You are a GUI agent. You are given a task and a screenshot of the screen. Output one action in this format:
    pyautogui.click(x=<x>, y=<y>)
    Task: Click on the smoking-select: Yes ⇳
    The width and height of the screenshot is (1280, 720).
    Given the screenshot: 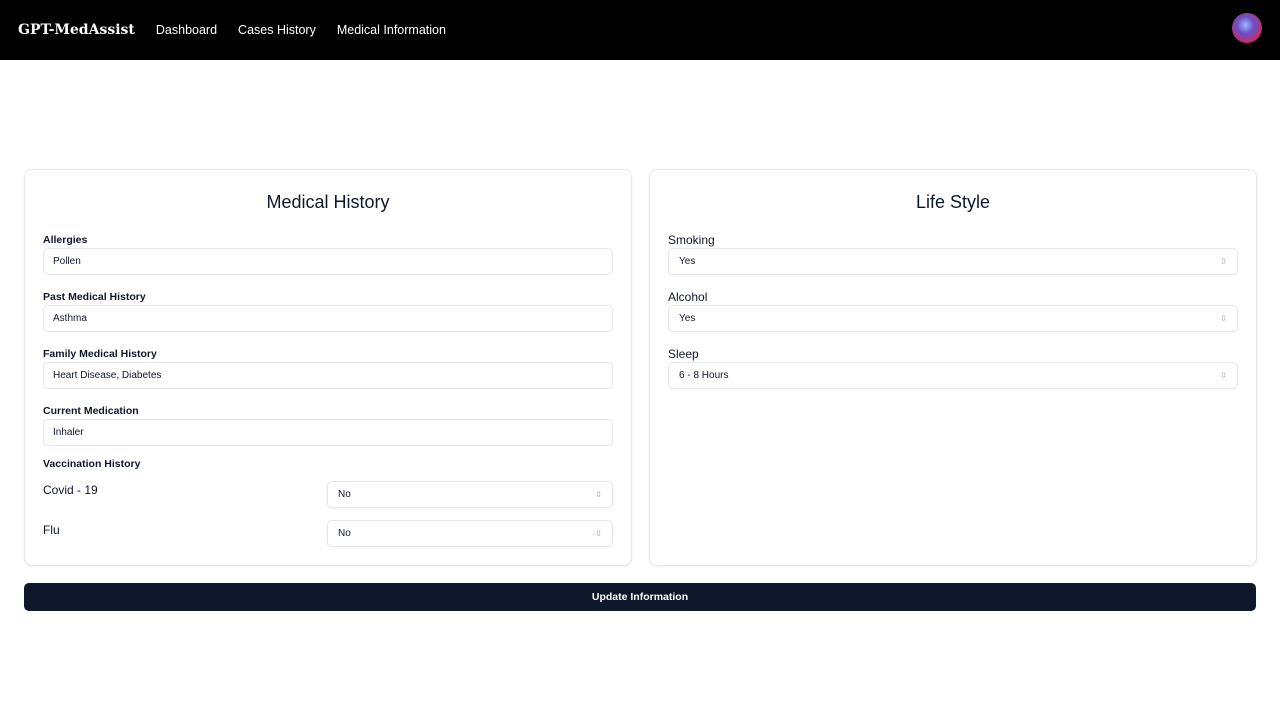 What is the action you would take?
    pyautogui.click(x=953, y=261)
    